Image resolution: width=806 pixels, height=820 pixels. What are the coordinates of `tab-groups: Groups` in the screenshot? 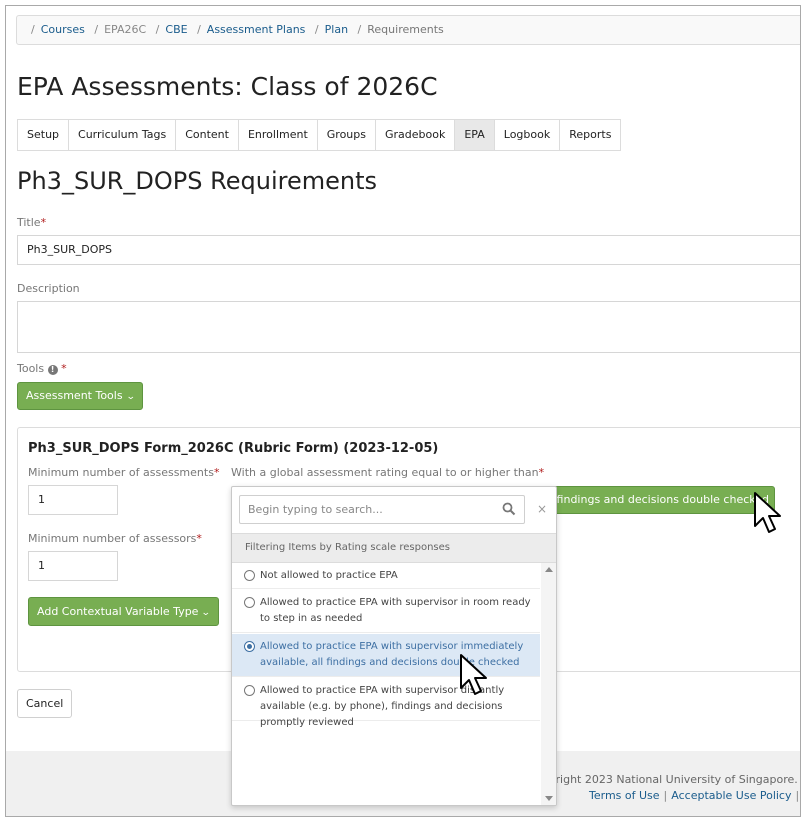 It's located at (346, 135).